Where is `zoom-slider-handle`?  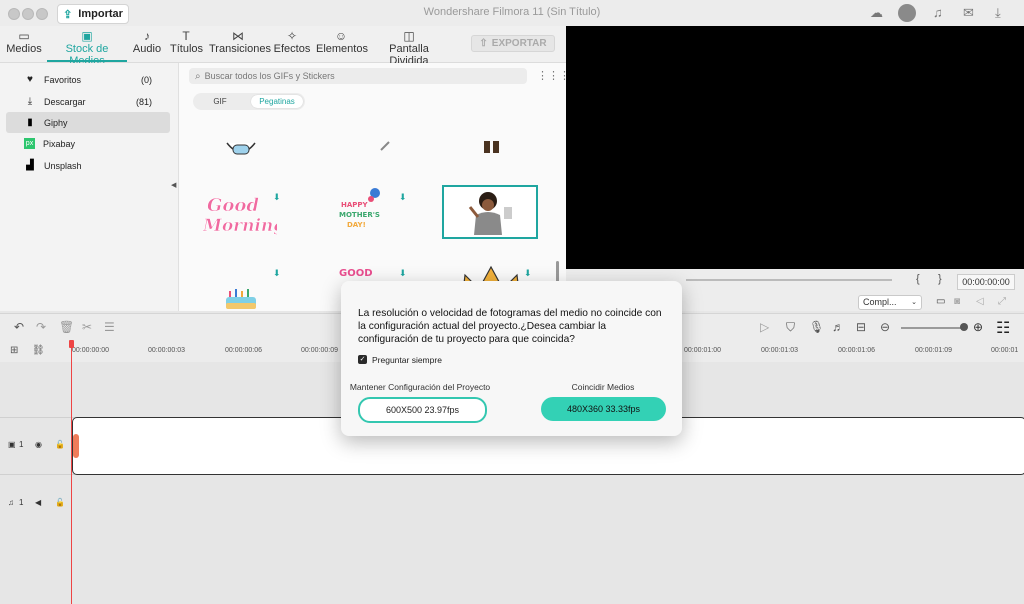
zoom-slider-handle is located at coordinates (964, 327).